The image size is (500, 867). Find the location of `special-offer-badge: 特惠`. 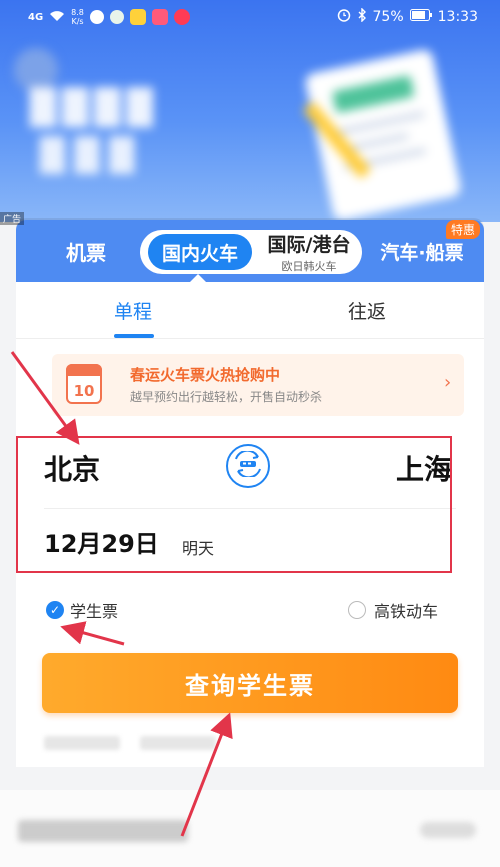

special-offer-badge: 特惠 is located at coordinates (463, 229).